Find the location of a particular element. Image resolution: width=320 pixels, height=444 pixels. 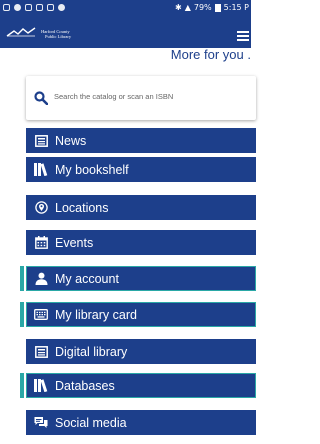

bluetooth-icon: ✱ is located at coordinates (178, 7).